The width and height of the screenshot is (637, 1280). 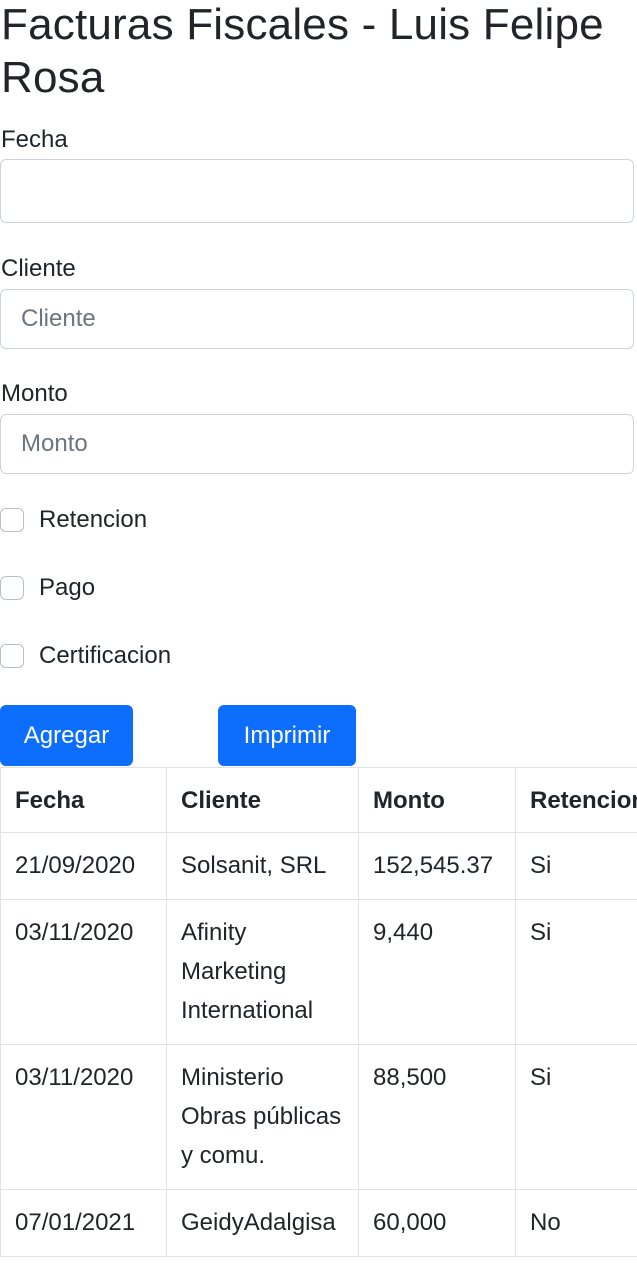 What do you see at coordinates (12, 520) in the screenshot?
I see `retencion-checkbox` at bounding box center [12, 520].